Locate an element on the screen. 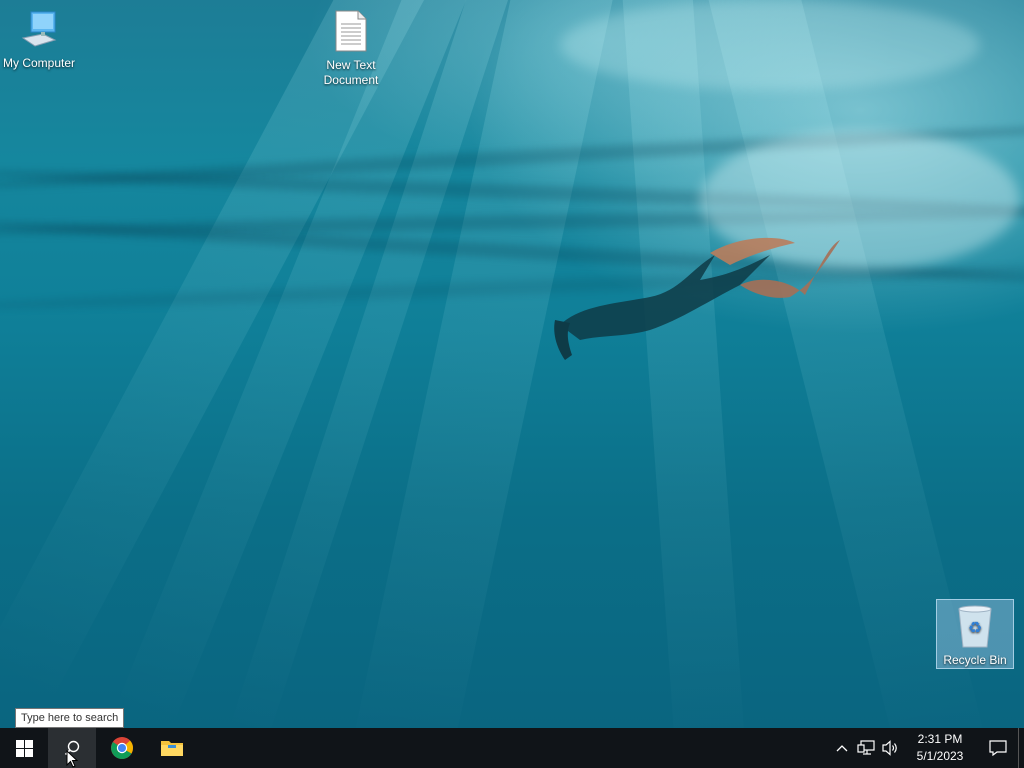  volume-button is located at coordinates (890, 748).